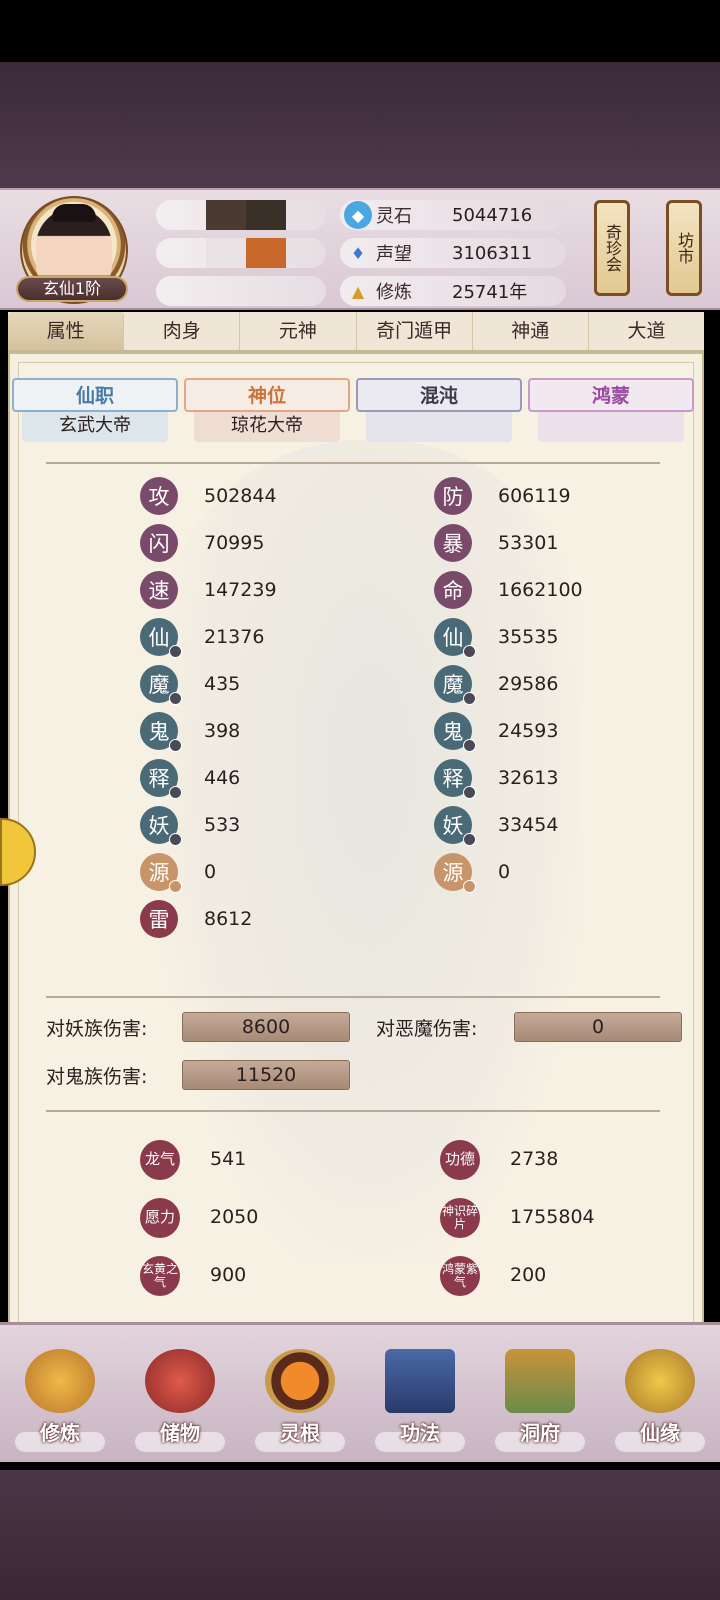 This screenshot has width=720, height=1600. What do you see at coordinates (159, 919) in the screenshot?
I see `thunder-icon: 雷` at bounding box center [159, 919].